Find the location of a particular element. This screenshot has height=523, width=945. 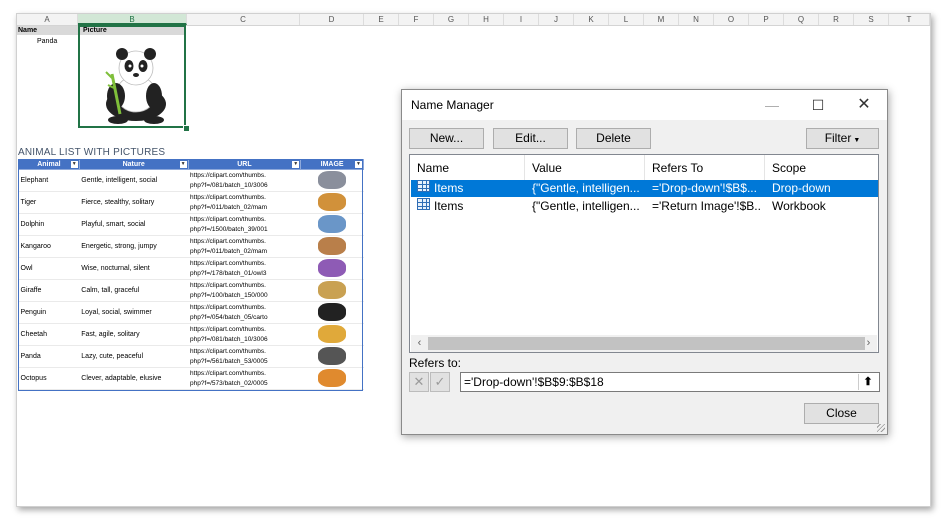

nature-cell: Lazy, cute, peaceful is located at coordinates (134, 356).